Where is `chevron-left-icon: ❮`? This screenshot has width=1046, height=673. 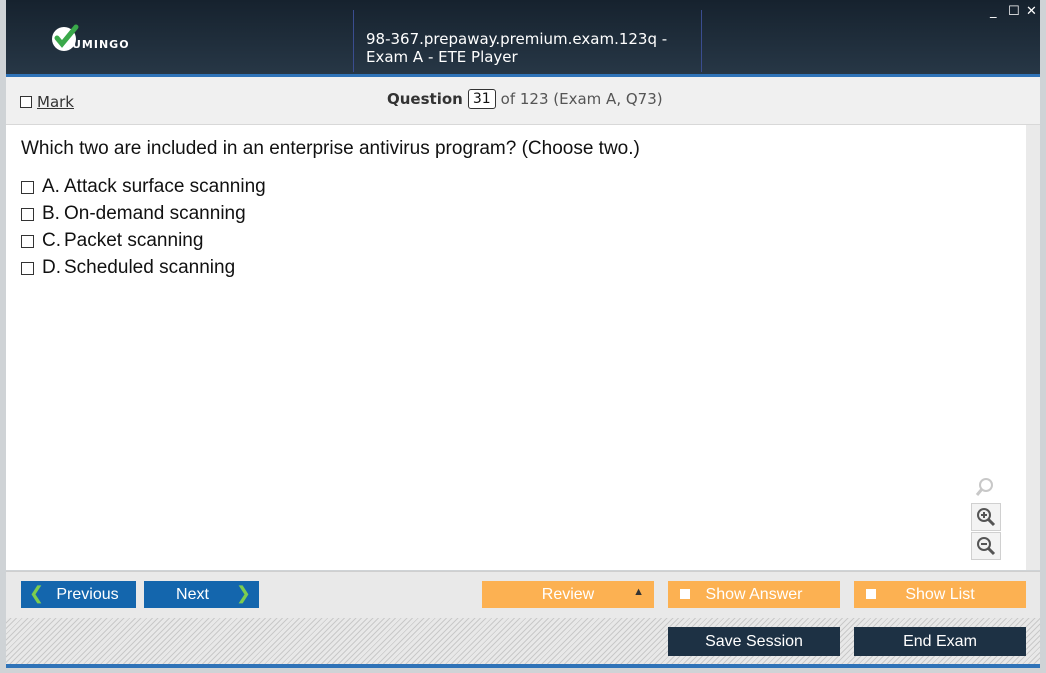 chevron-left-icon: ❮ is located at coordinates (37, 593).